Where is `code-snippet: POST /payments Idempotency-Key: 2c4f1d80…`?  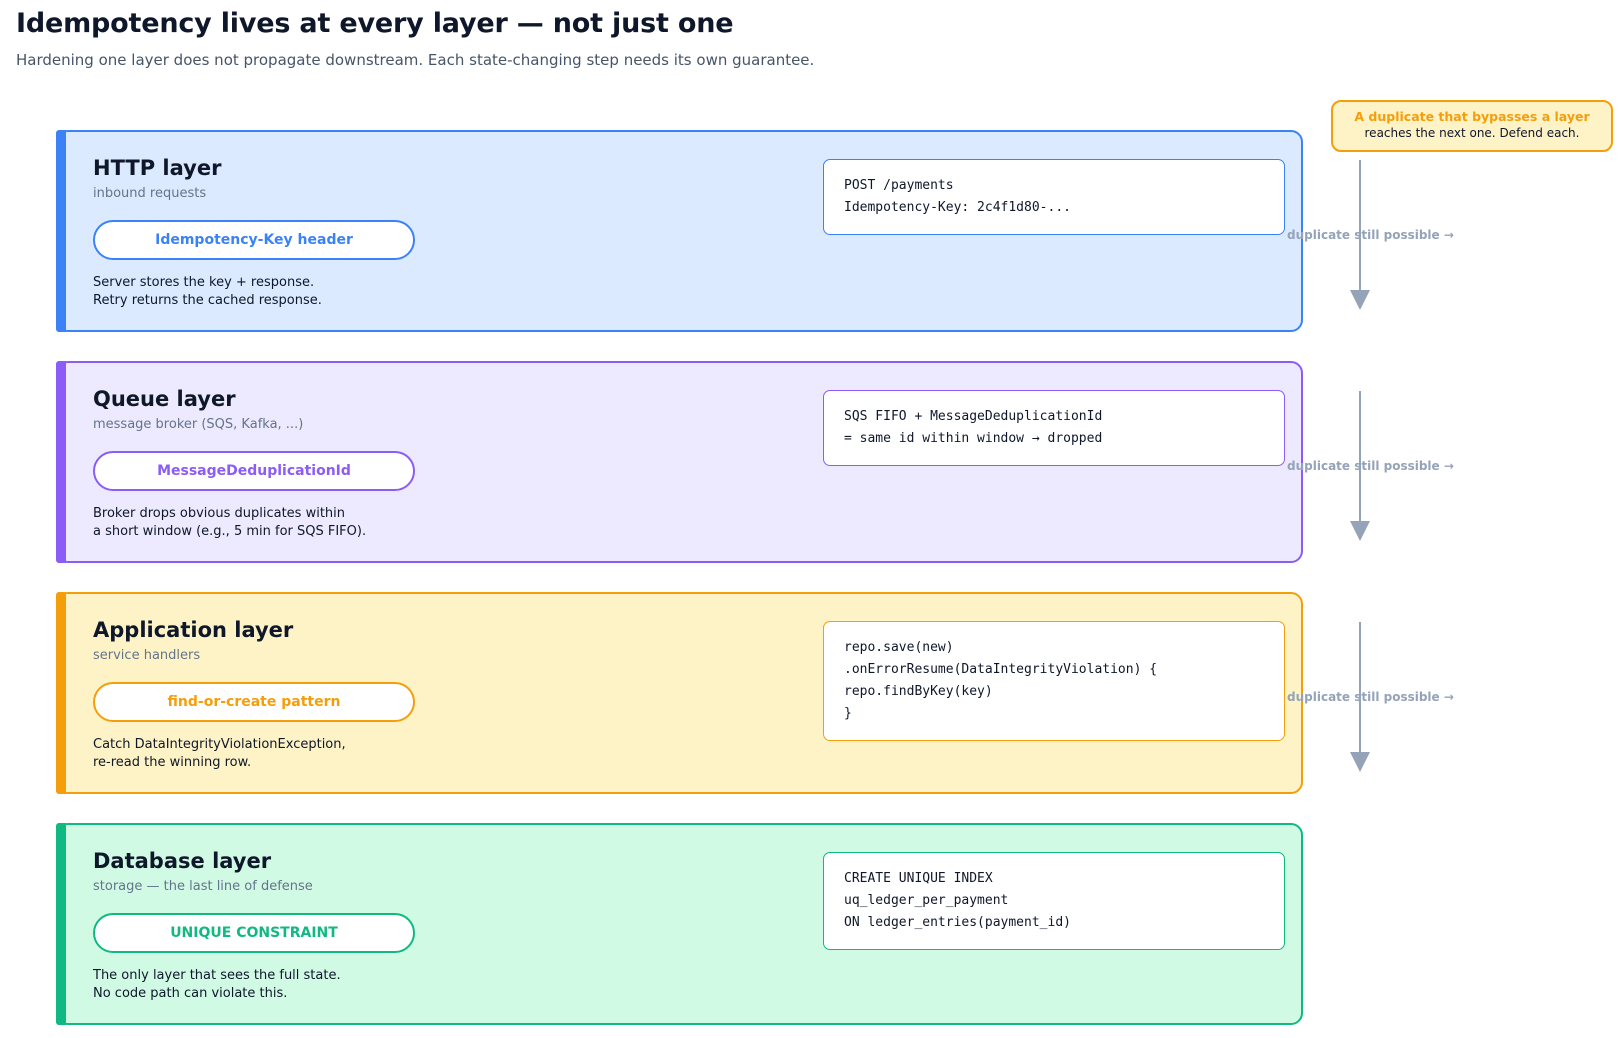
code-snippet: POST /payments Idempotency-Key: 2c4f1d80… is located at coordinates (1054, 197).